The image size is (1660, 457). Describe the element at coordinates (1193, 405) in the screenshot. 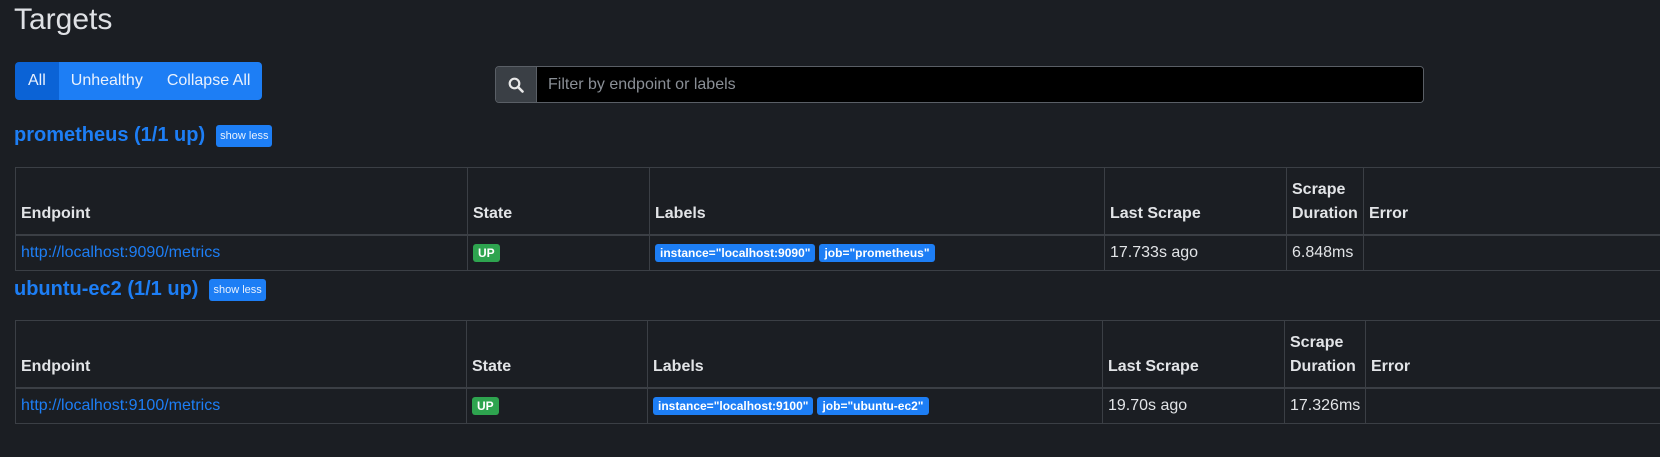

I see `last-scrape-cell: 19.70s ago` at that location.